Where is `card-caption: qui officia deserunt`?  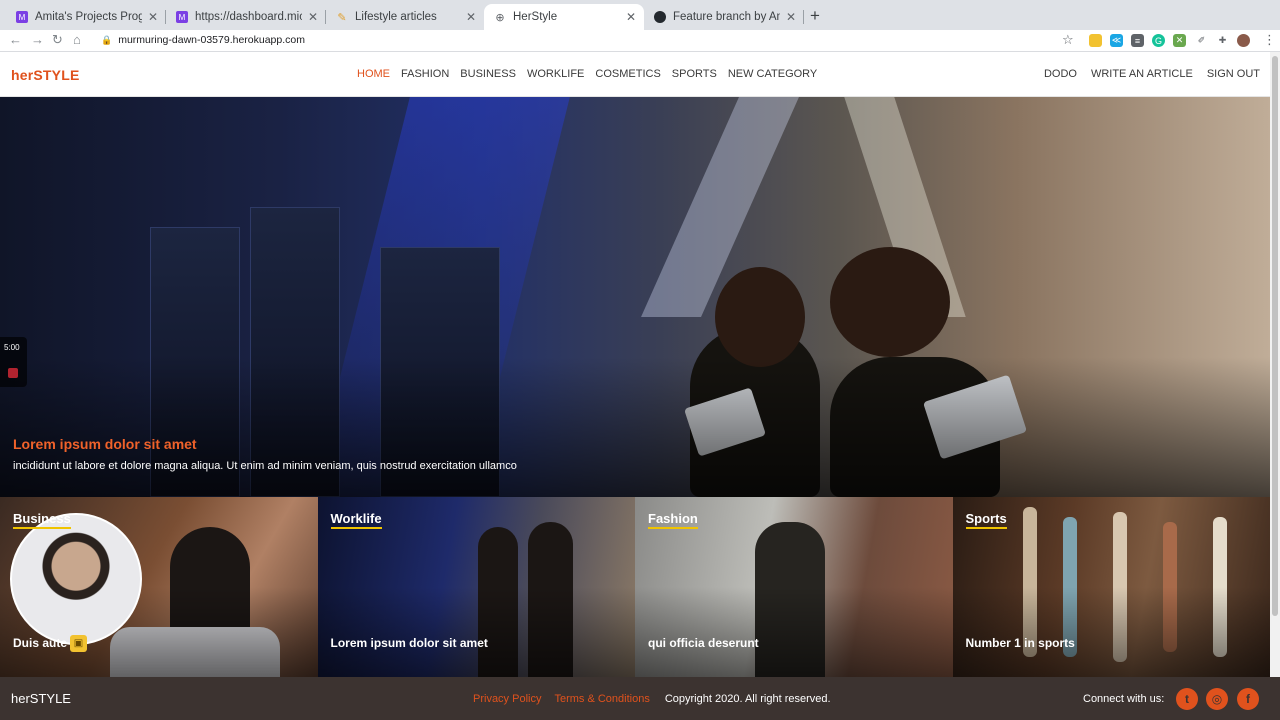 card-caption: qui officia deserunt is located at coordinates (703, 643).